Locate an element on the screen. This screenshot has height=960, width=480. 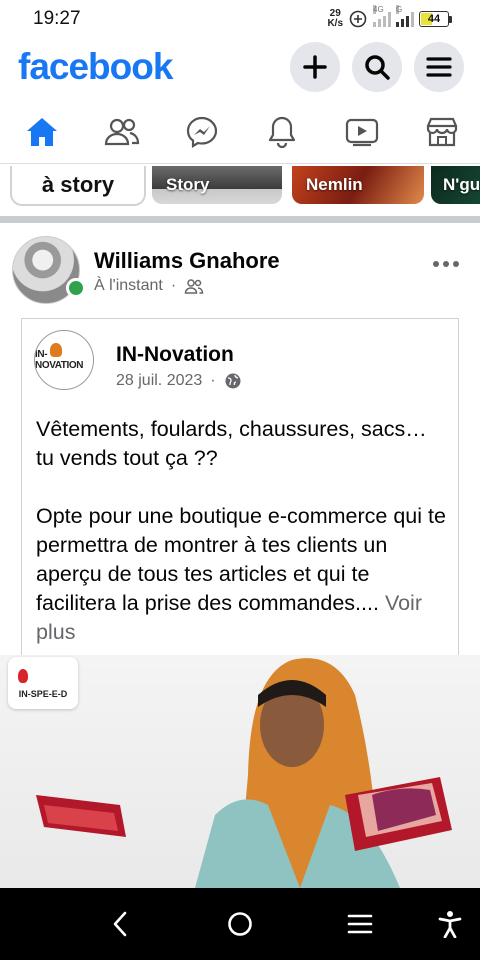
status-time: 19:27 is located at coordinates (57, 18).